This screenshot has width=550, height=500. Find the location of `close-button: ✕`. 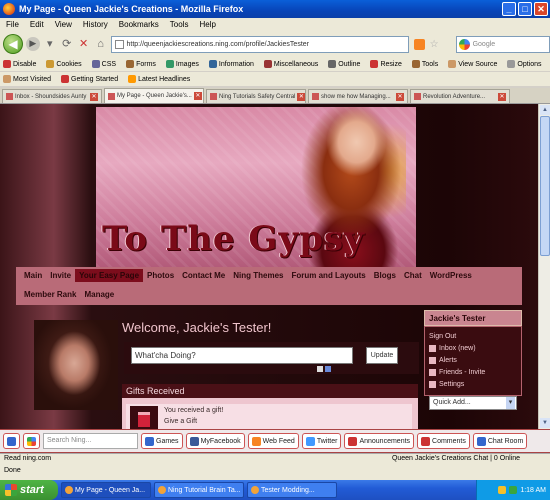

close-button: ✕ is located at coordinates (541, 9).